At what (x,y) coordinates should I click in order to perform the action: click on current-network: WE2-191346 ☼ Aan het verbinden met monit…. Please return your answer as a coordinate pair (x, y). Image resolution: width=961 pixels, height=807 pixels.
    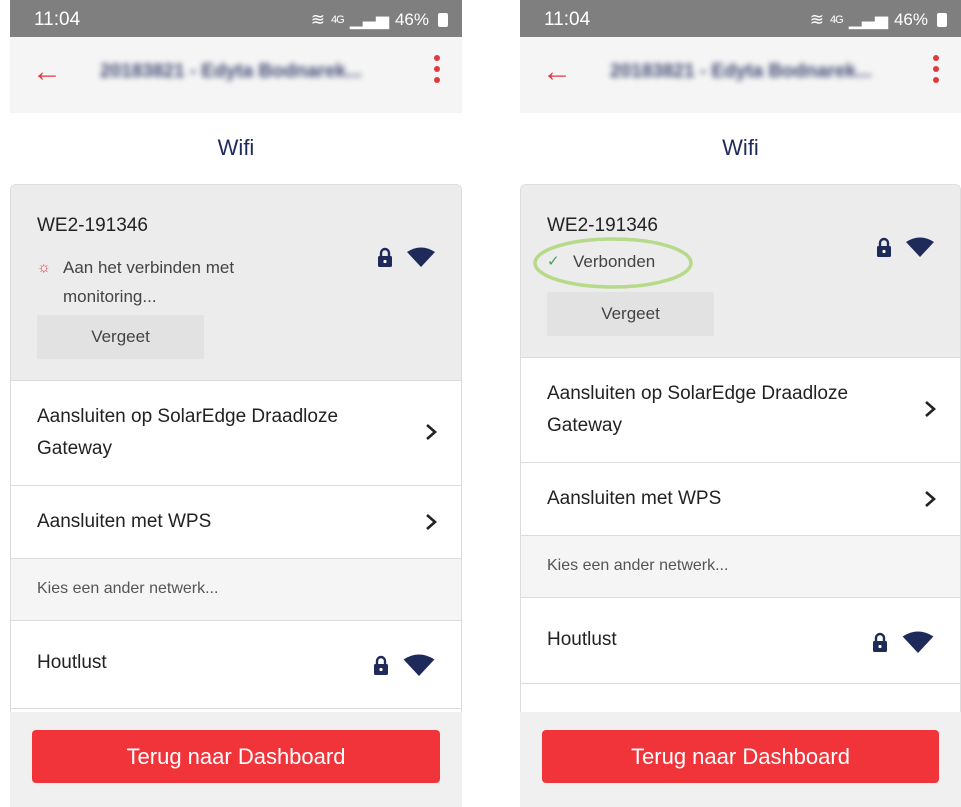
    Looking at the image, I should click on (236, 283).